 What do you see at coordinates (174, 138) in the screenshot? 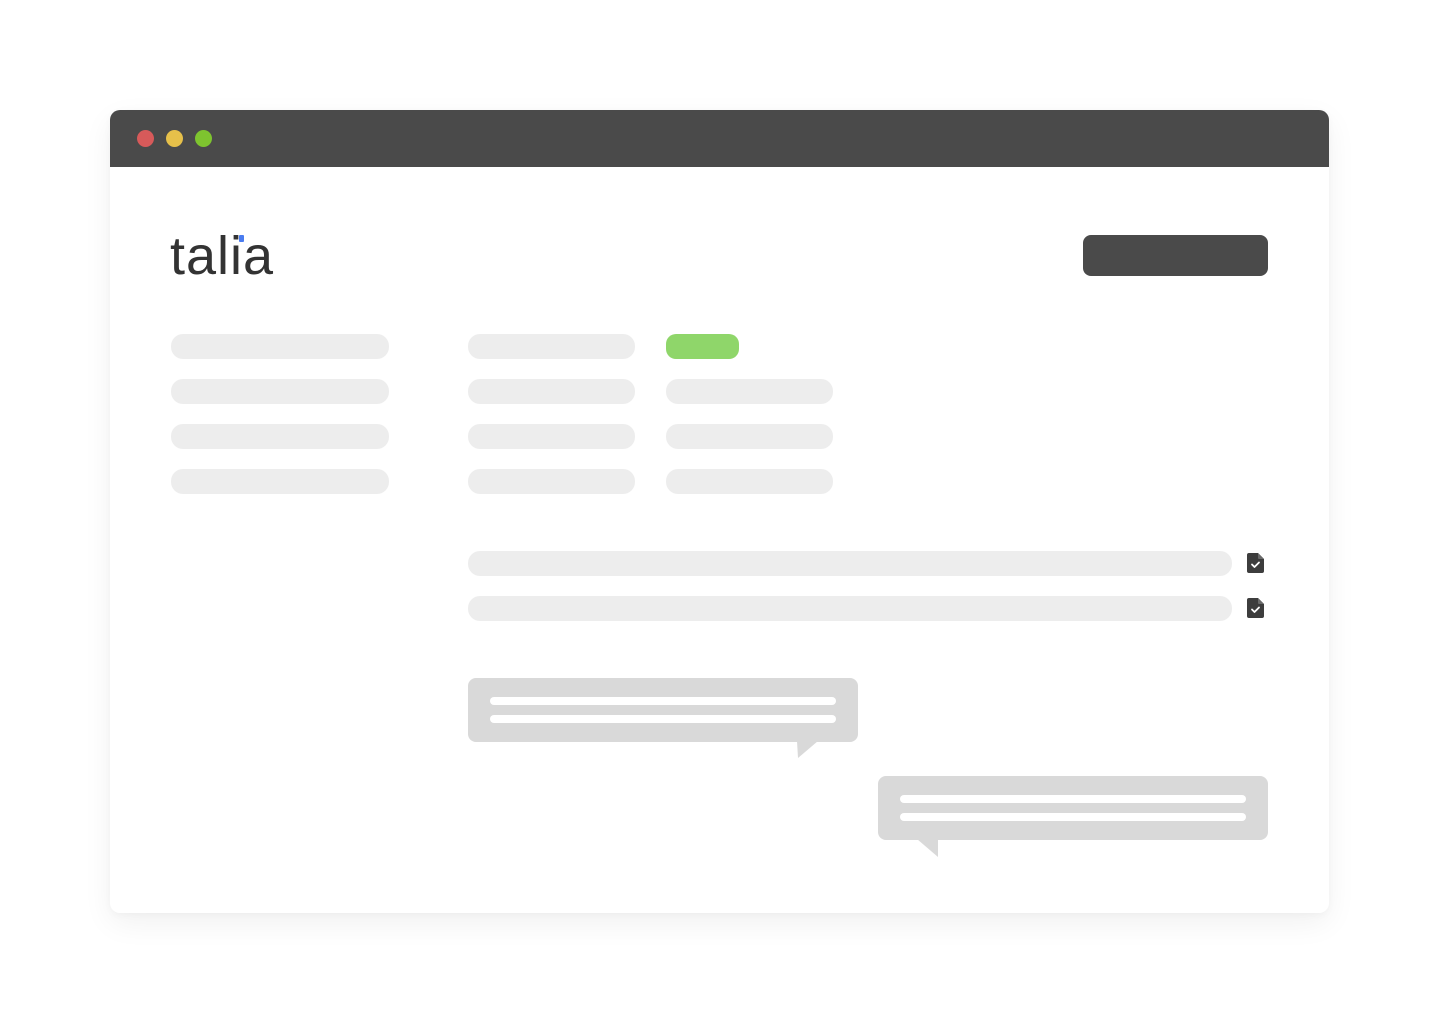
I see `minimize-window-button` at bounding box center [174, 138].